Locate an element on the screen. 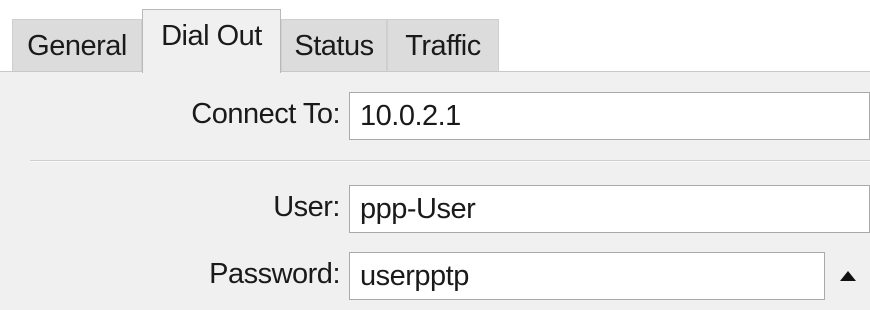  tab-dial-out: Dial Out is located at coordinates (211, 41).